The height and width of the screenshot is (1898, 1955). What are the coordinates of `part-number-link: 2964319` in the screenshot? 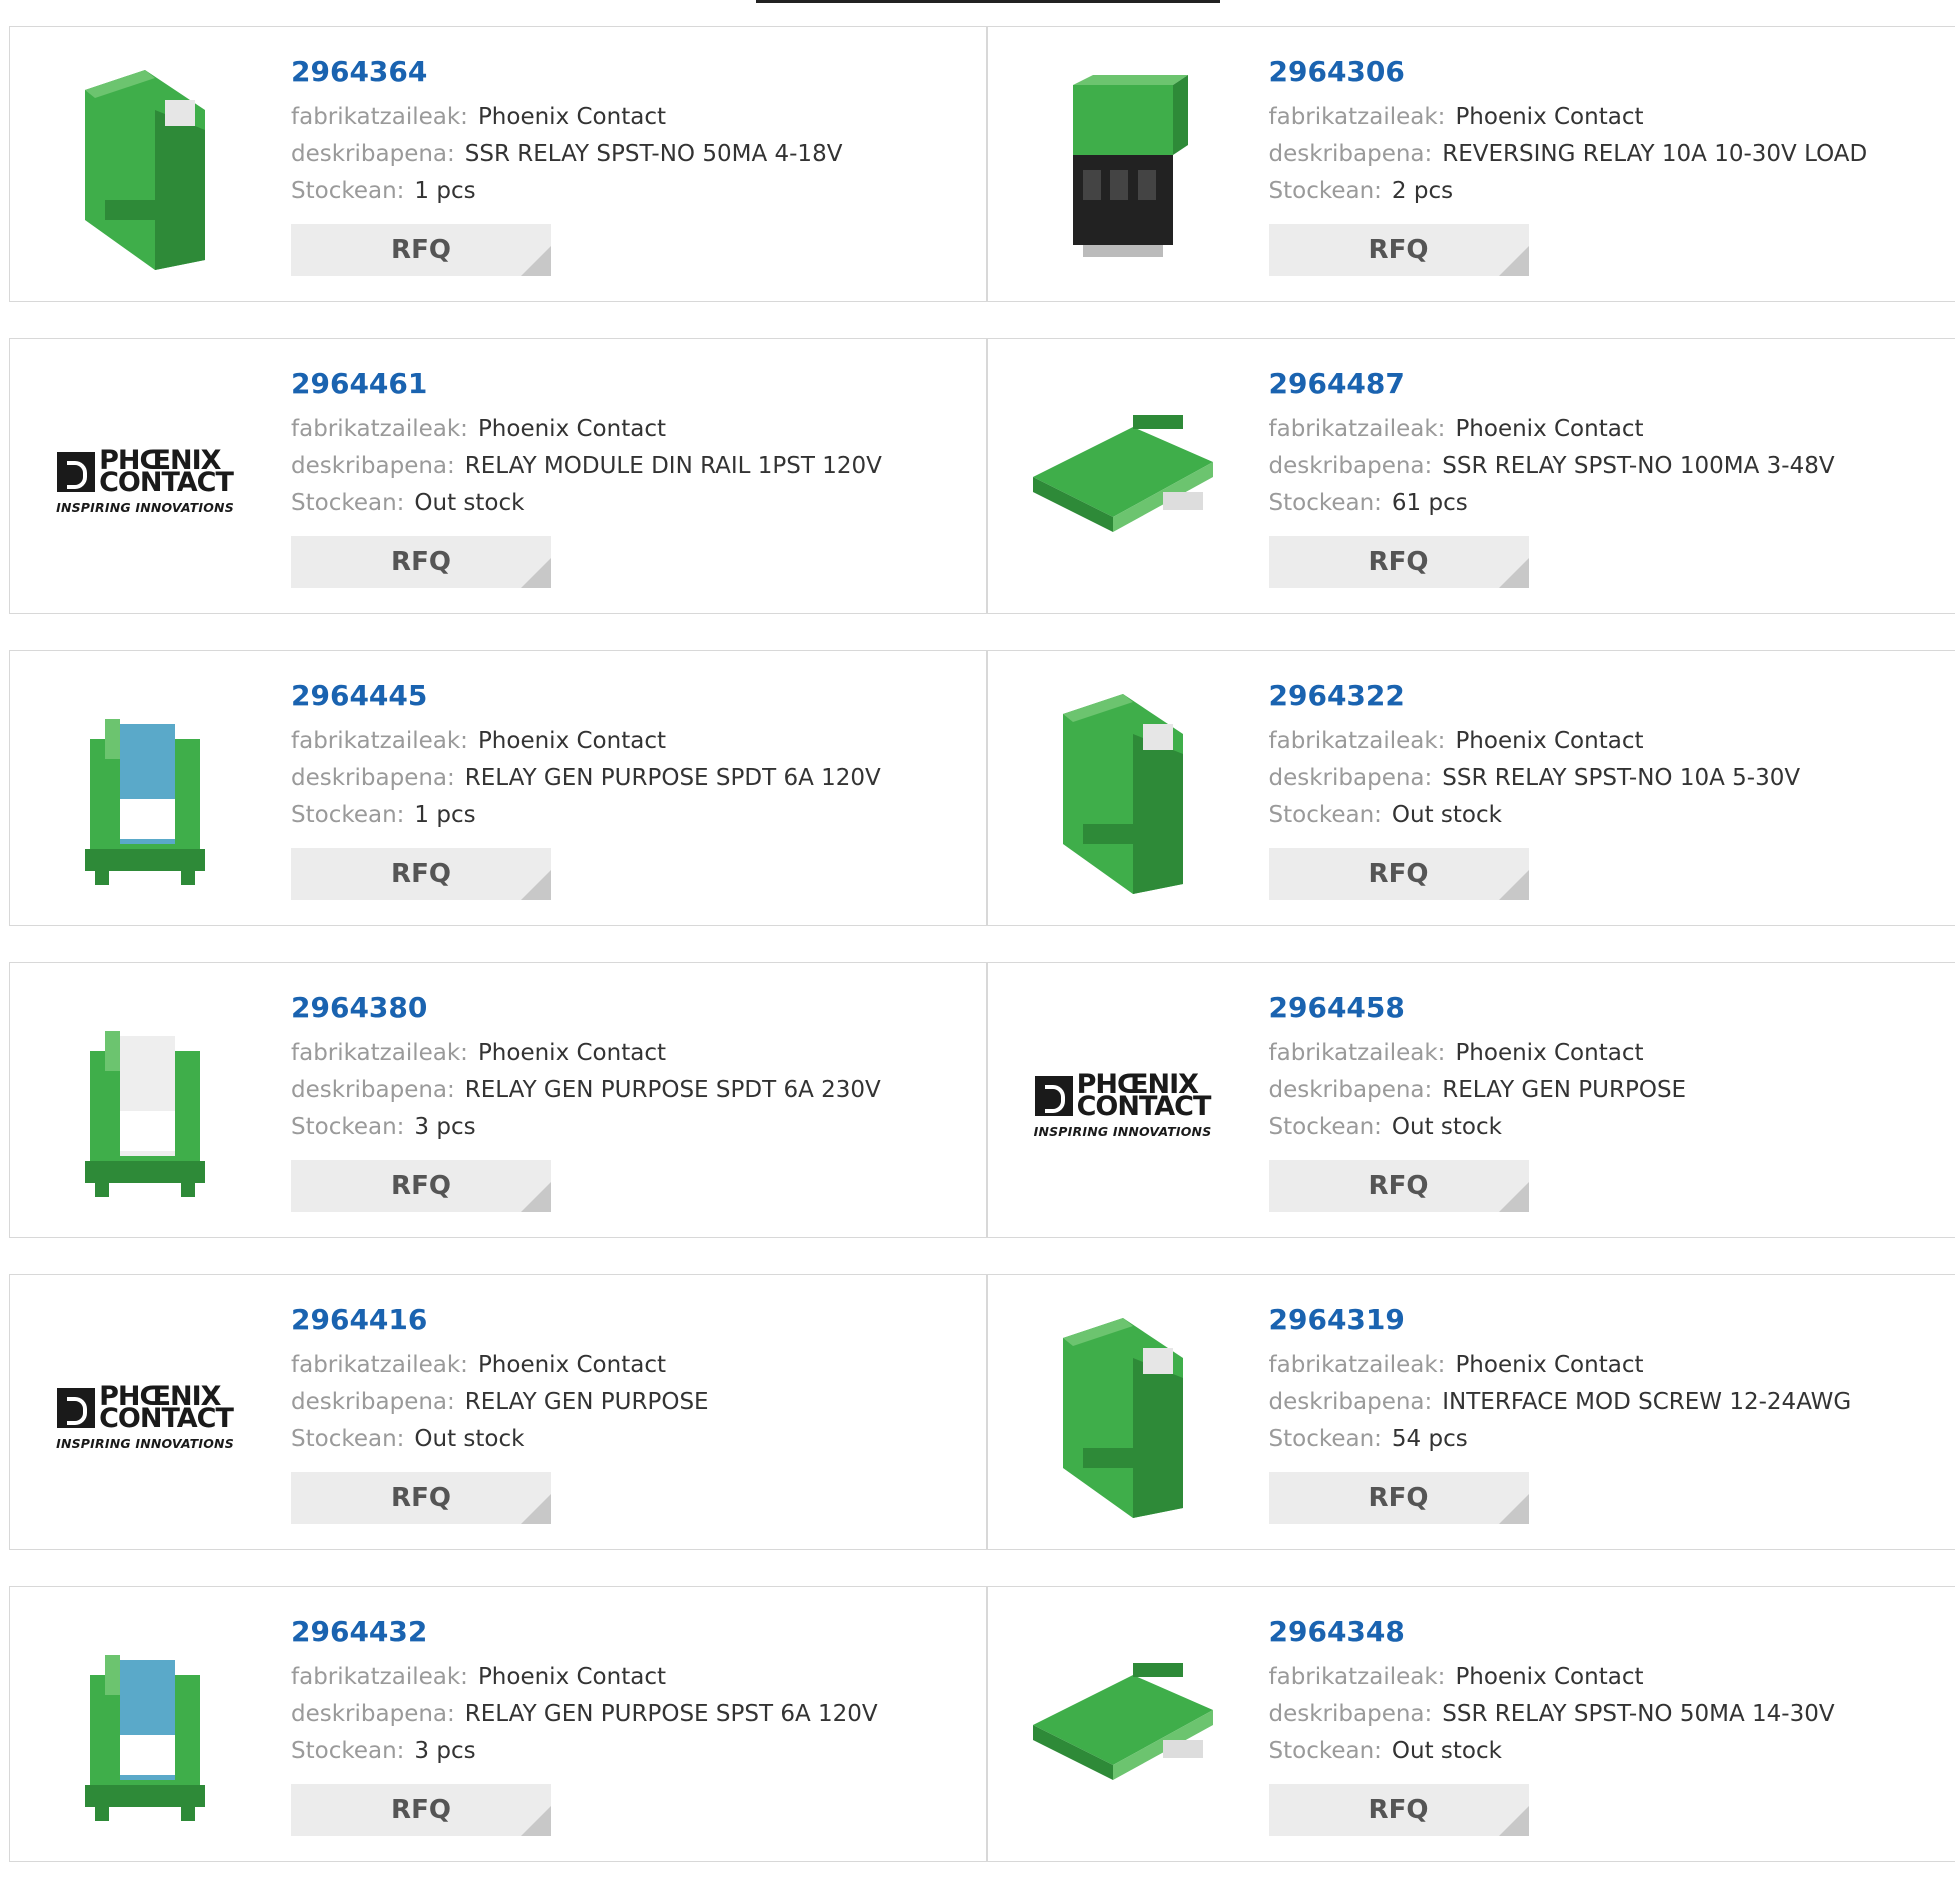 It's located at (1560, 1320).